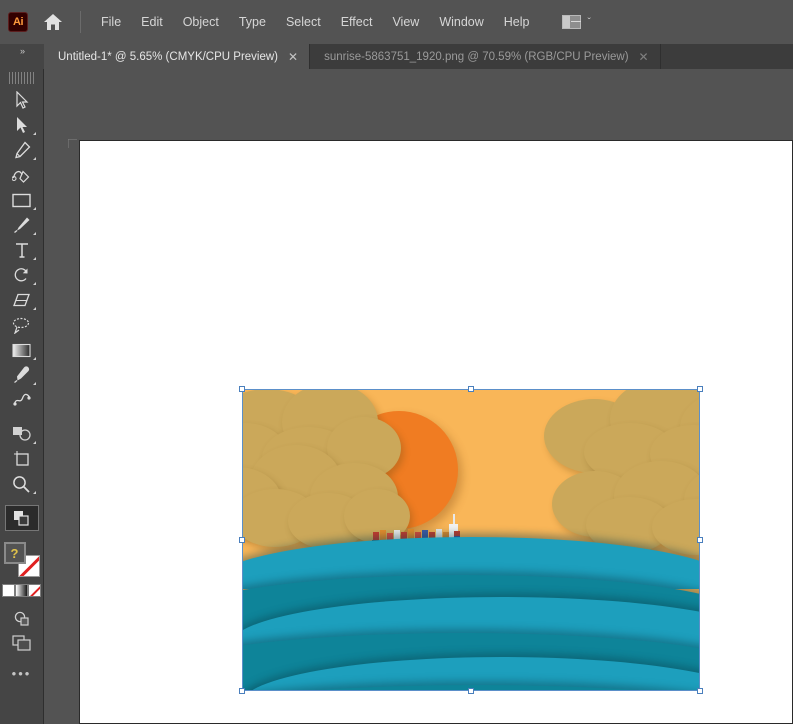 Image resolution: width=793 pixels, height=724 pixels. Describe the element at coordinates (471, 389) in the screenshot. I see `selection-handle-top-center` at that location.